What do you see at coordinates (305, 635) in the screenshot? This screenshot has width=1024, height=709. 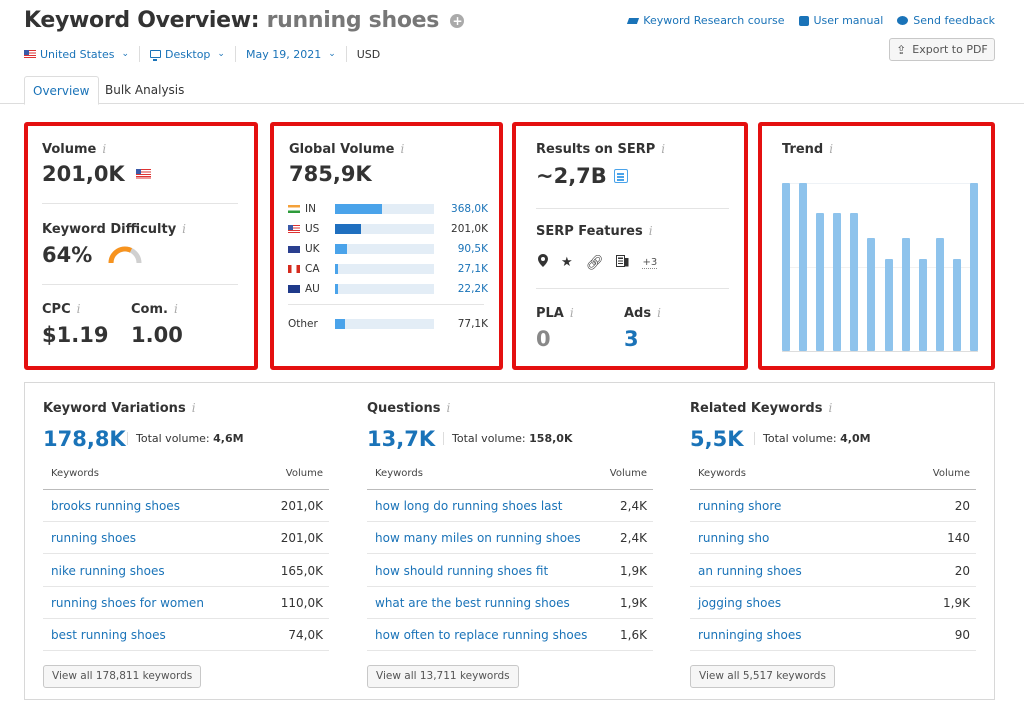 I see `keyword-volume: 74,0K` at bounding box center [305, 635].